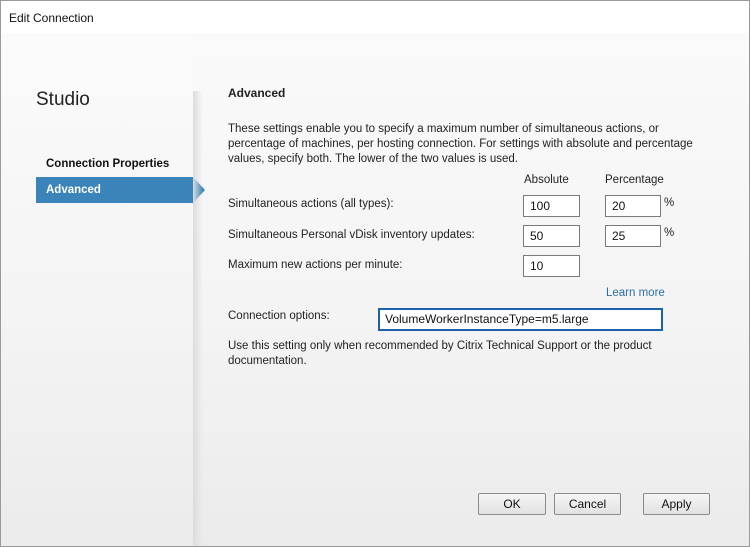  What do you see at coordinates (676, 504) in the screenshot?
I see `apply-button: Apply` at bounding box center [676, 504].